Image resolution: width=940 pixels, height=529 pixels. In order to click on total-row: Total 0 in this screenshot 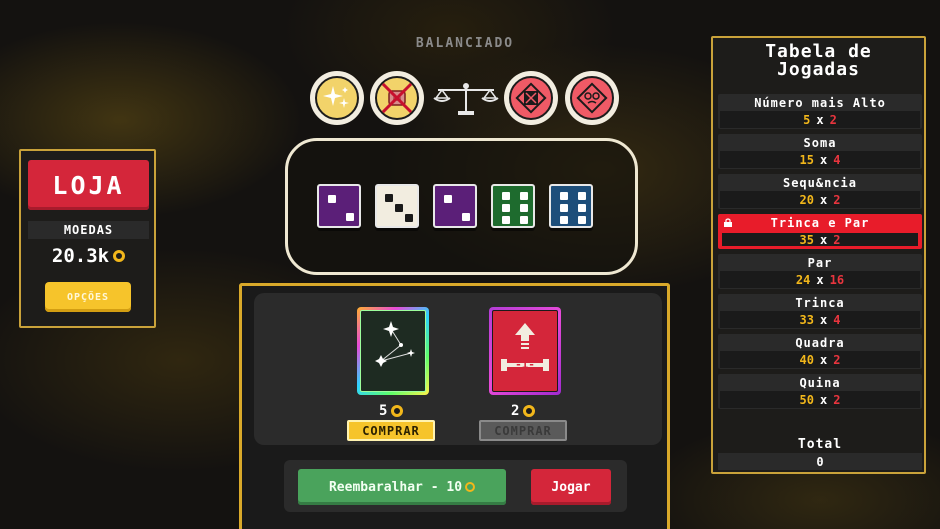, I will do `click(820, 454)`.